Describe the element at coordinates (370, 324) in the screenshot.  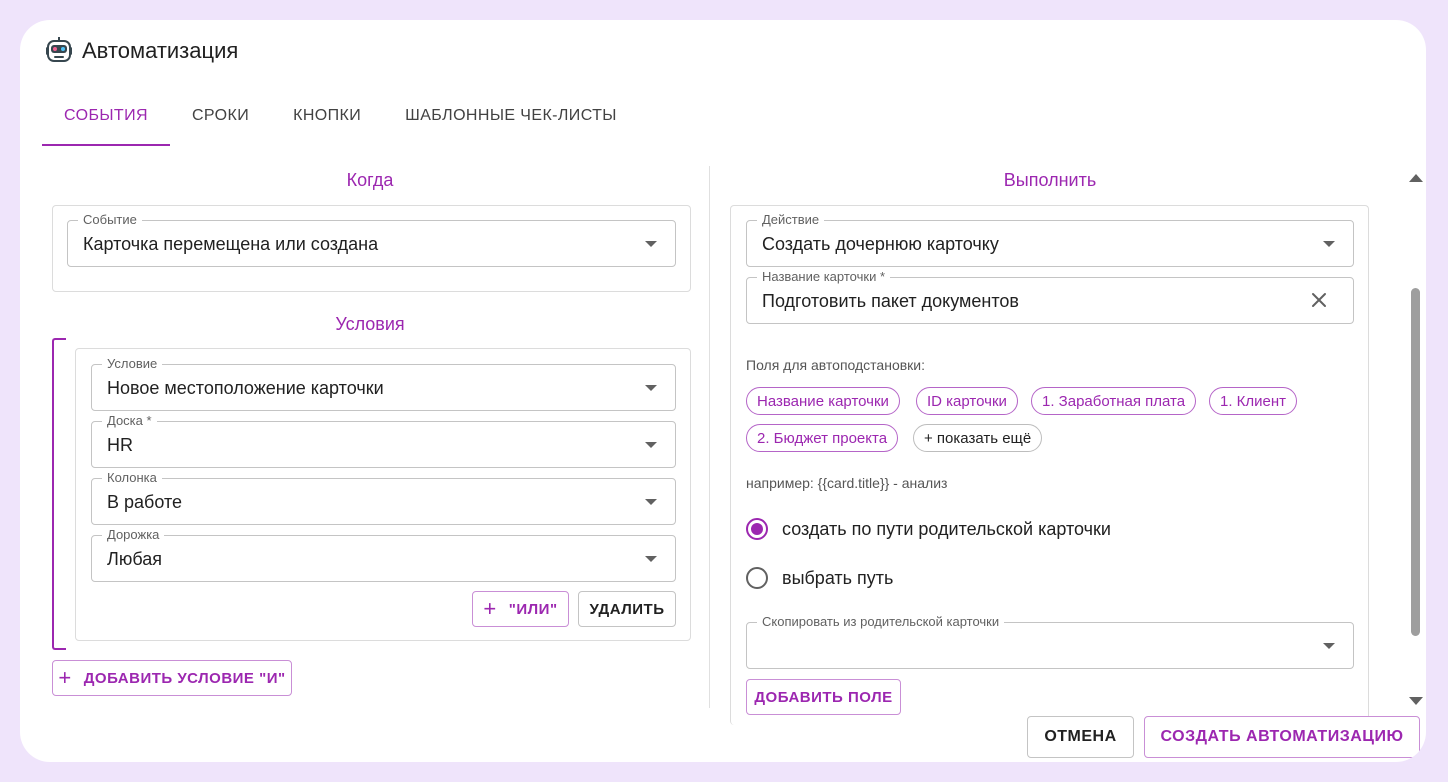
I see `conditions-title: Условия` at that location.